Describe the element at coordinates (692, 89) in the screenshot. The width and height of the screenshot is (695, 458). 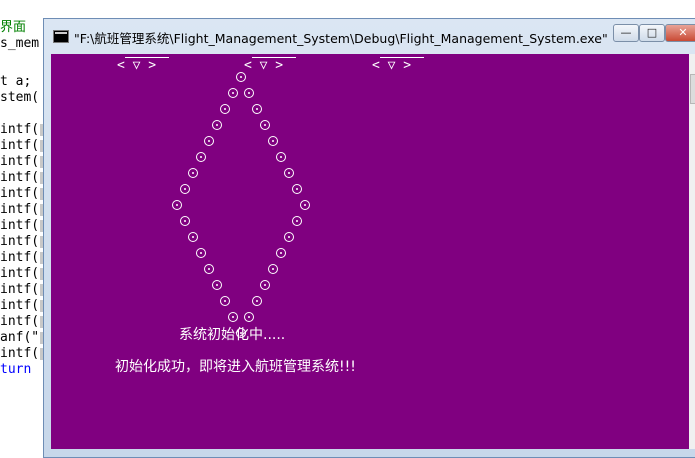
I see `scrollbar-thumb` at that location.